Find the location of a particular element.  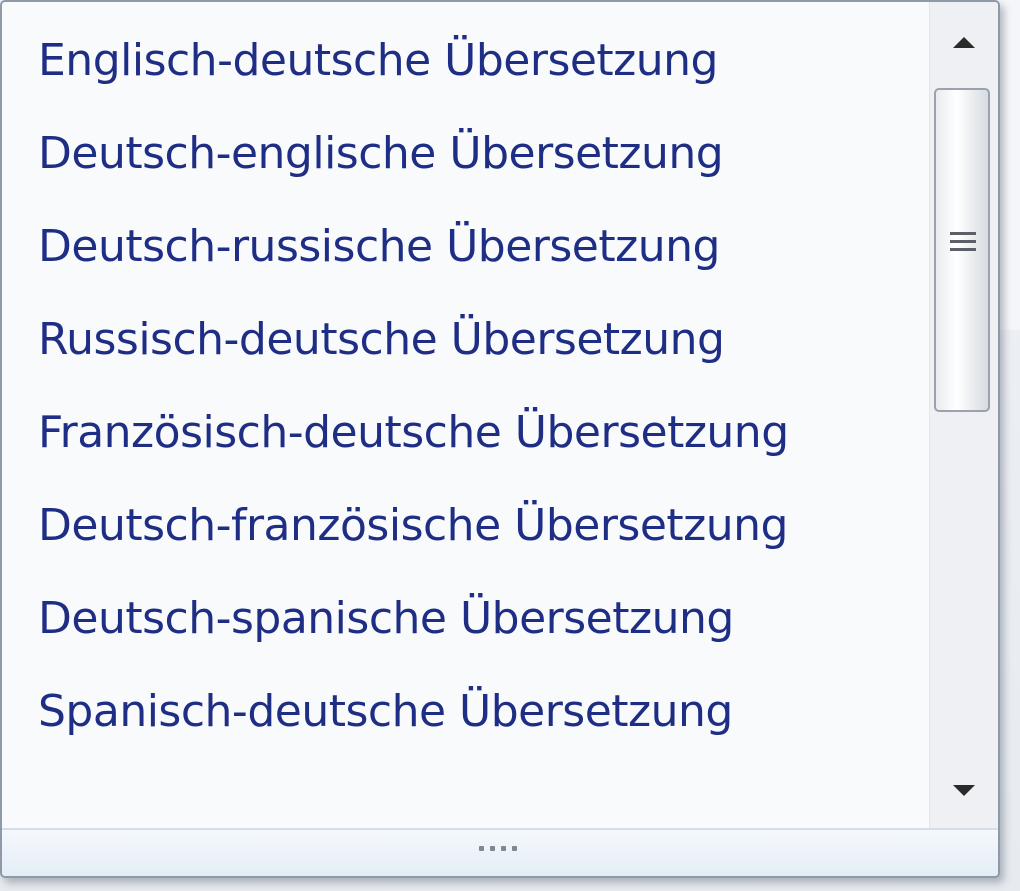

resize-grip-icon is located at coordinates (498, 848).